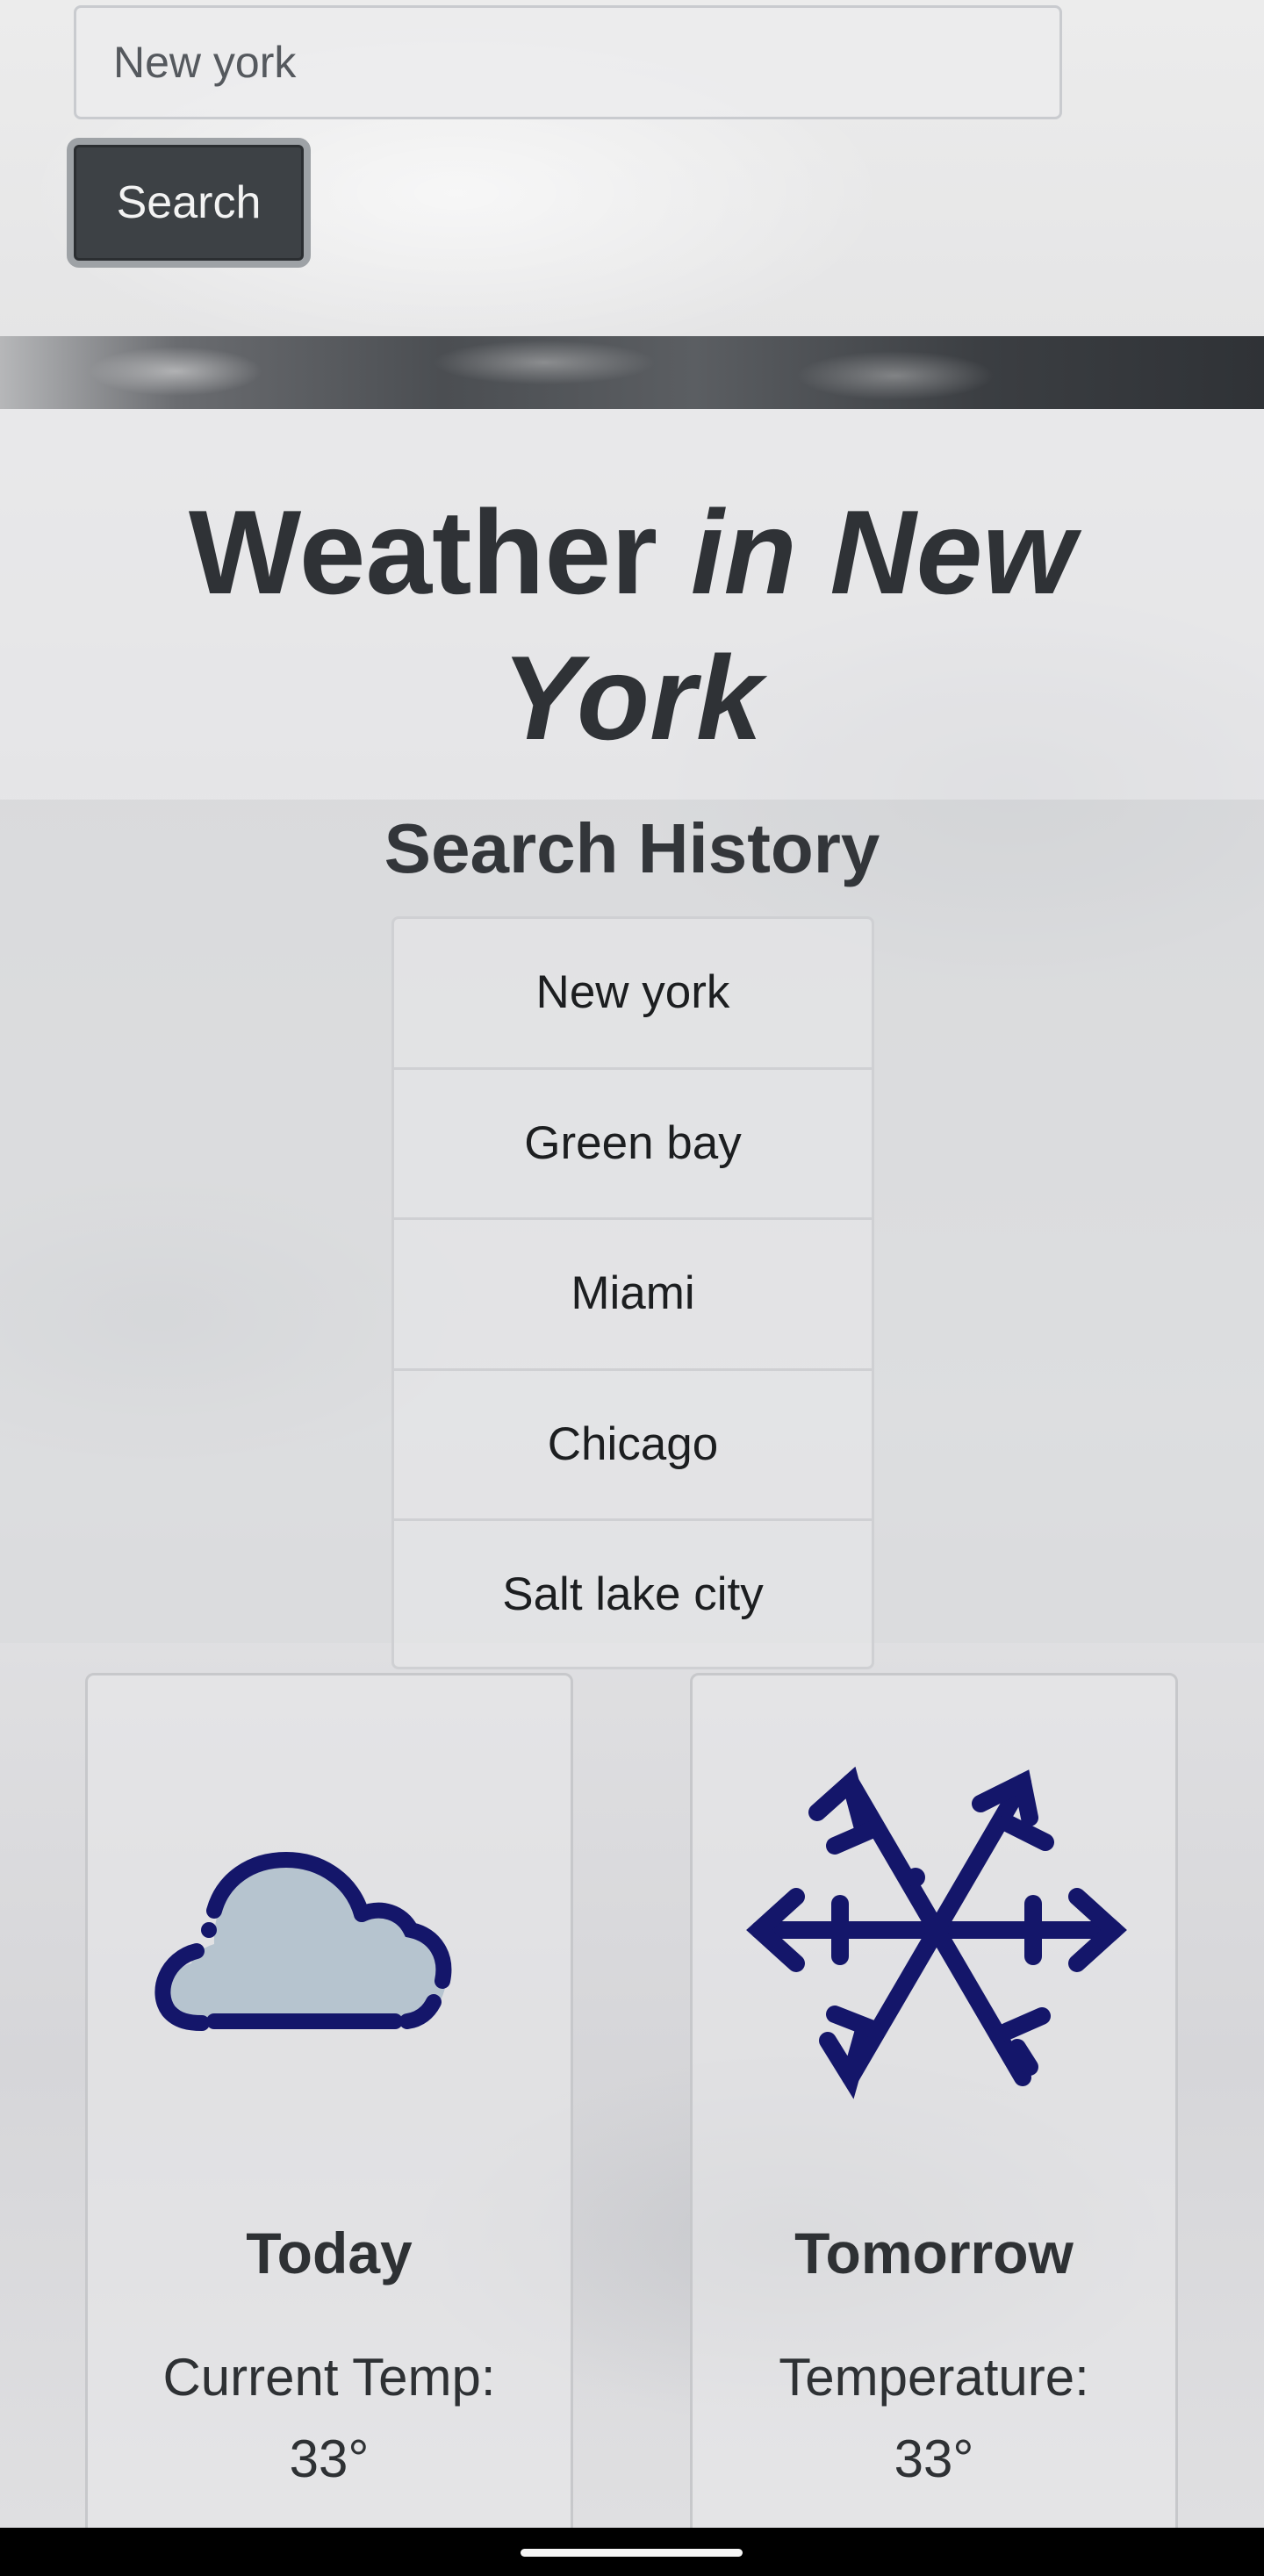  What do you see at coordinates (189, 203) in the screenshot?
I see `search-button: Search` at bounding box center [189, 203].